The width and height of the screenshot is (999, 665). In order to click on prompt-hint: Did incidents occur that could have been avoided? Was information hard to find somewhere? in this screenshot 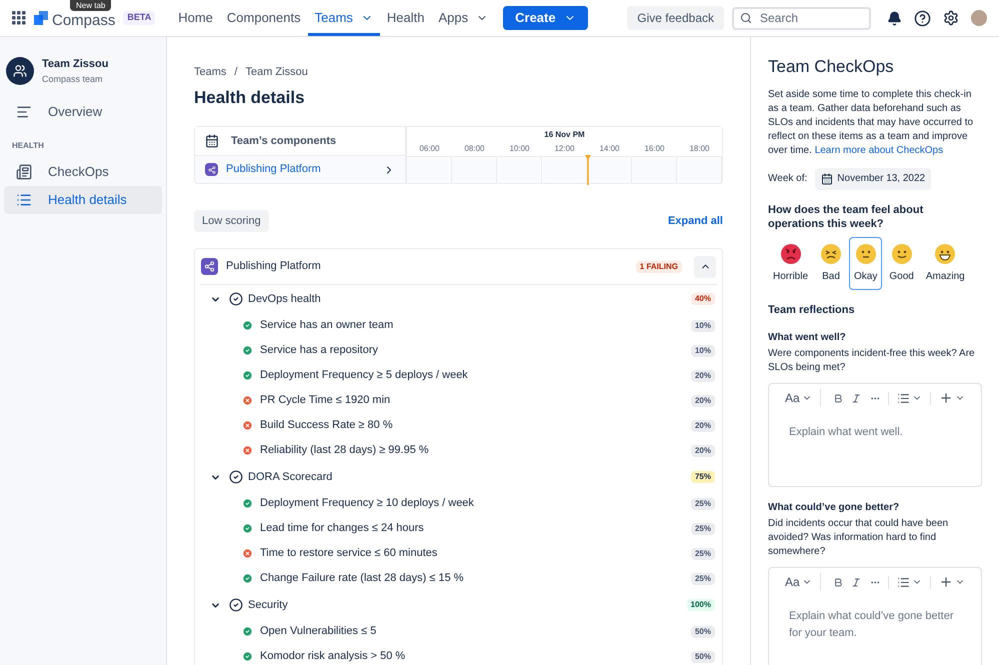, I will do `click(859, 538)`.